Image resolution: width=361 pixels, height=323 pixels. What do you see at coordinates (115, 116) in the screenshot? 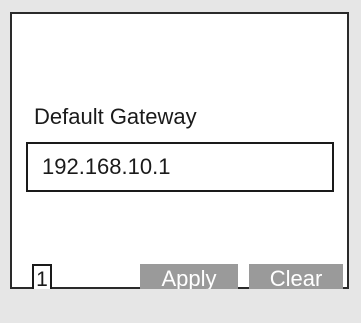
I see `default-gateway-label: Default Gateway` at bounding box center [115, 116].